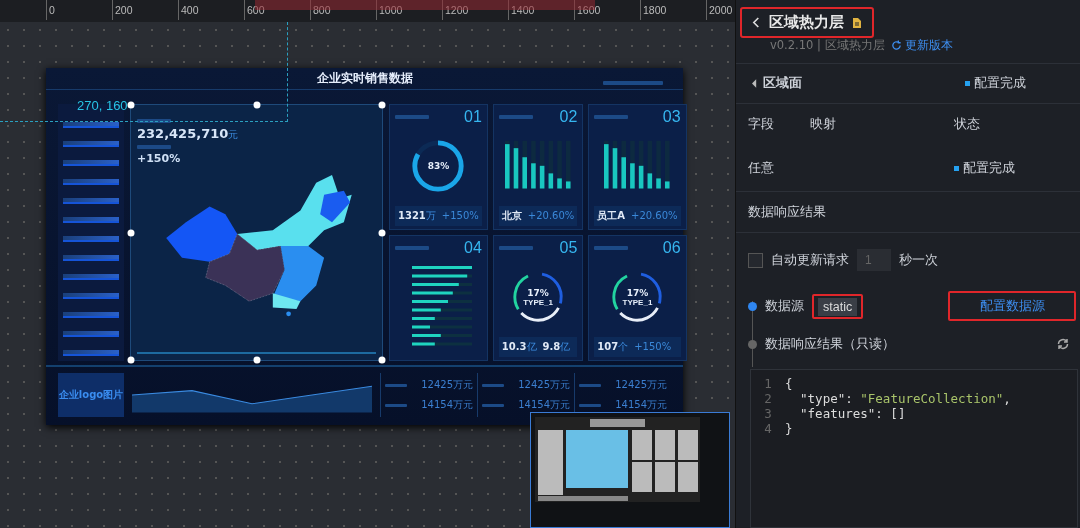 This screenshot has width=1080, height=528. Describe the element at coordinates (541, 10) in the screenshot. I see `ruler-label: 1400` at that location.